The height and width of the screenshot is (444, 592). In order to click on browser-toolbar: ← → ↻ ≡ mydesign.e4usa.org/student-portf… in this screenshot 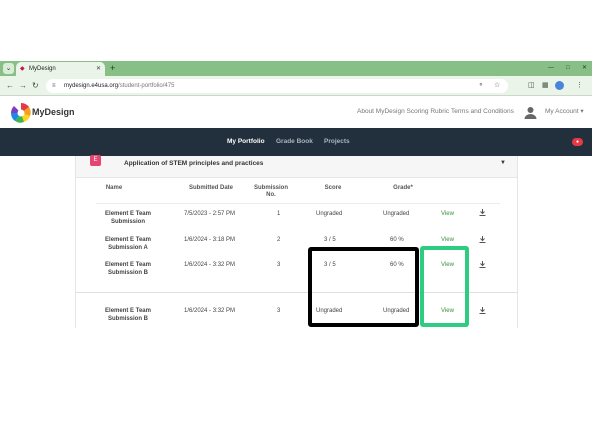, I will do `click(296, 86)`.